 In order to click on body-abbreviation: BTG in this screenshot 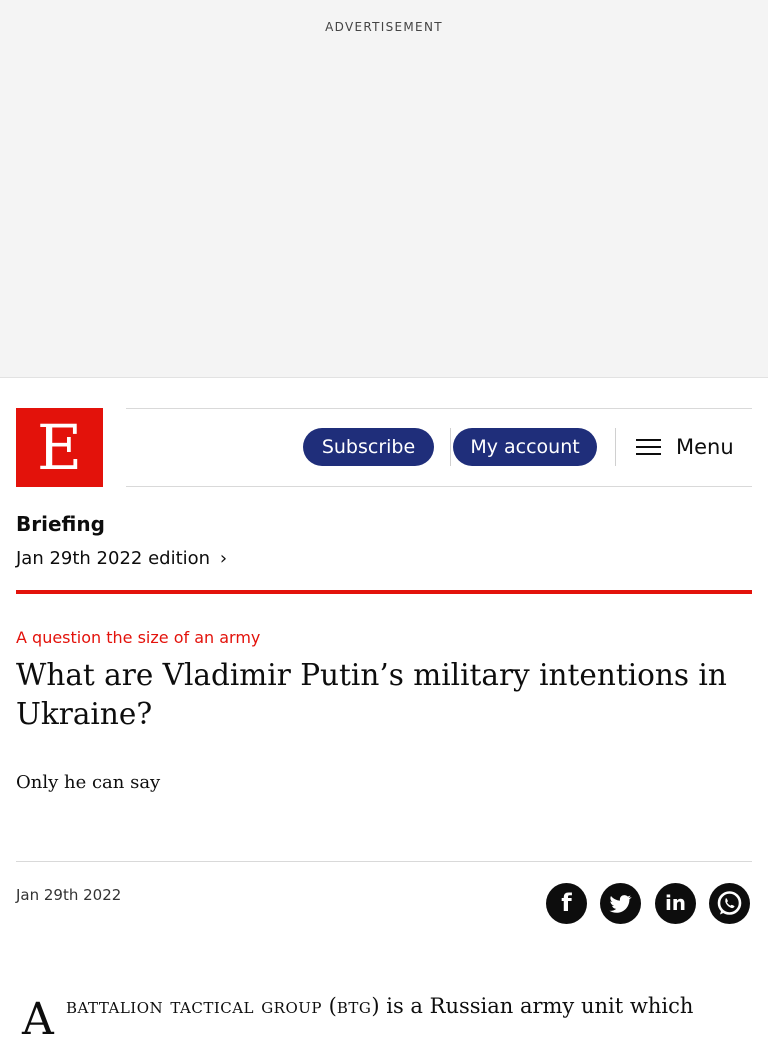, I will do `click(354, 1006)`.